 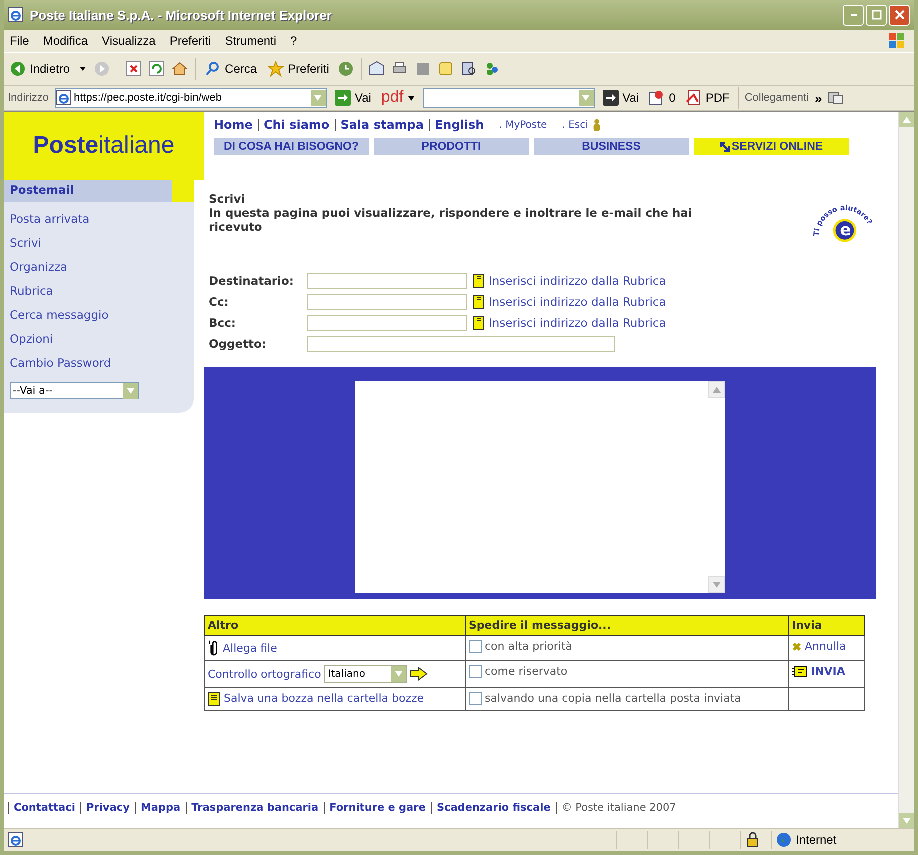 I want to click on spell-check-link: Controllo ortografico, so click(x=265, y=674).